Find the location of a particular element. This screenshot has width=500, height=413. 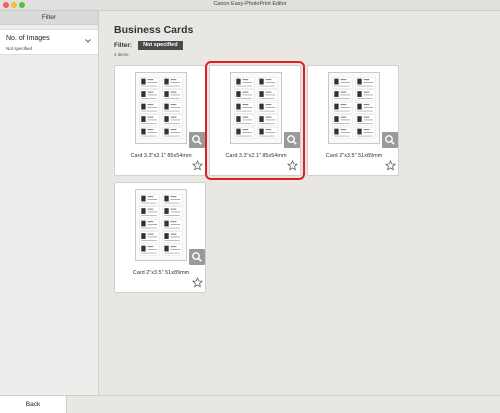

template-thumbnail is located at coordinates (256, 108).